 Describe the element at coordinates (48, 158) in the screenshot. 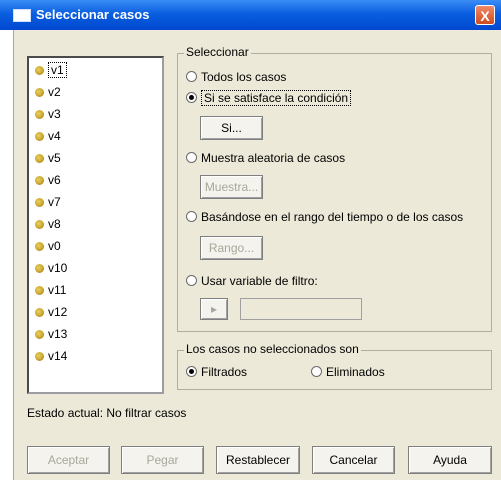

I see `list-item: v5` at that location.